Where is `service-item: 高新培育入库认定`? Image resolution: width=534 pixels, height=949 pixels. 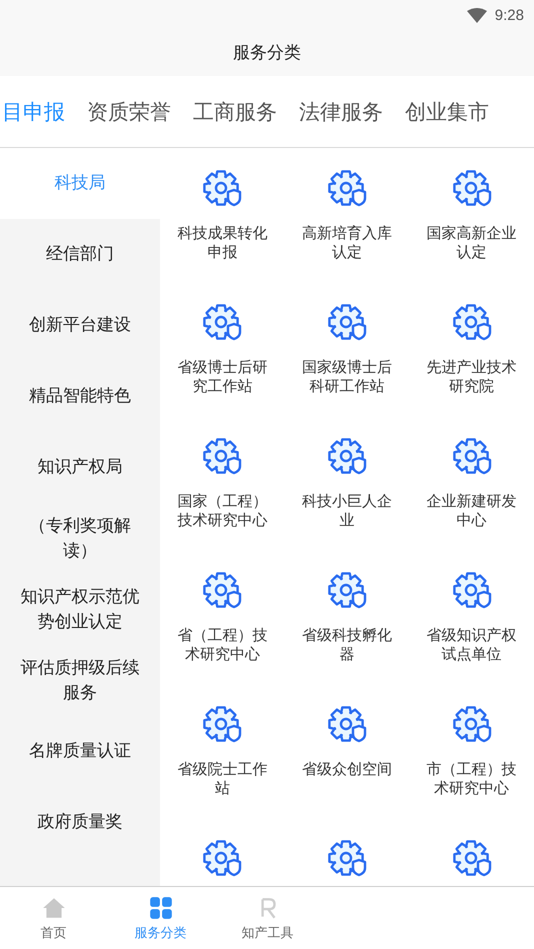 service-item: 高新培育入库认定 is located at coordinates (346, 243).